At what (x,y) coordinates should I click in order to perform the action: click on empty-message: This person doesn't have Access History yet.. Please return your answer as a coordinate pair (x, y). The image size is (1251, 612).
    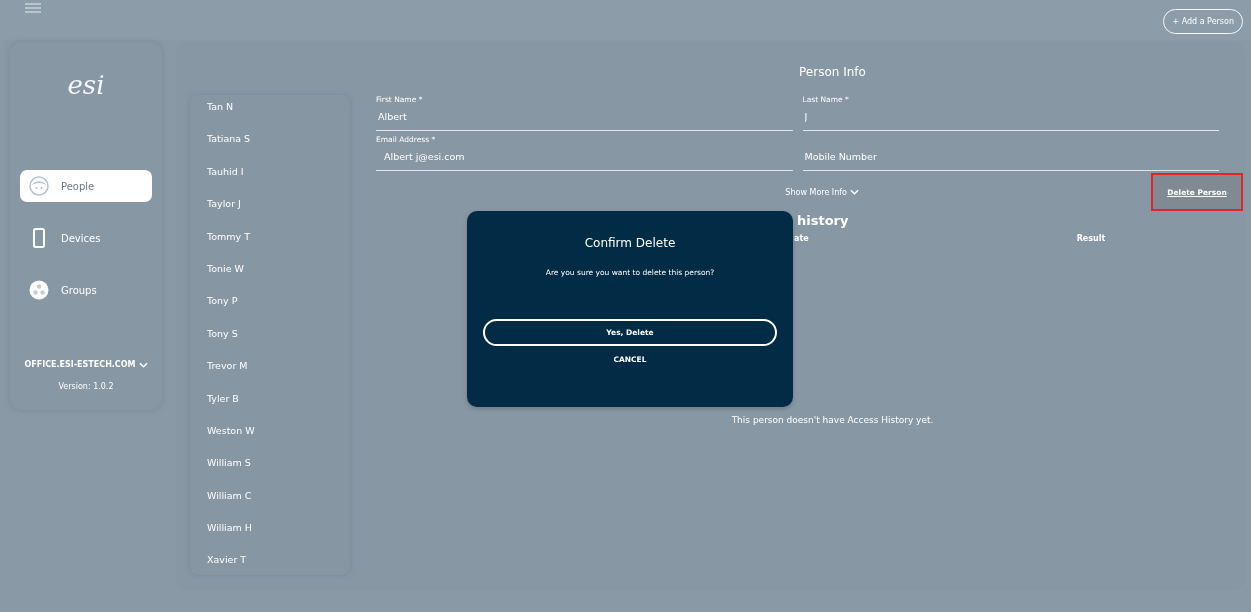
    Looking at the image, I should click on (832, 420).